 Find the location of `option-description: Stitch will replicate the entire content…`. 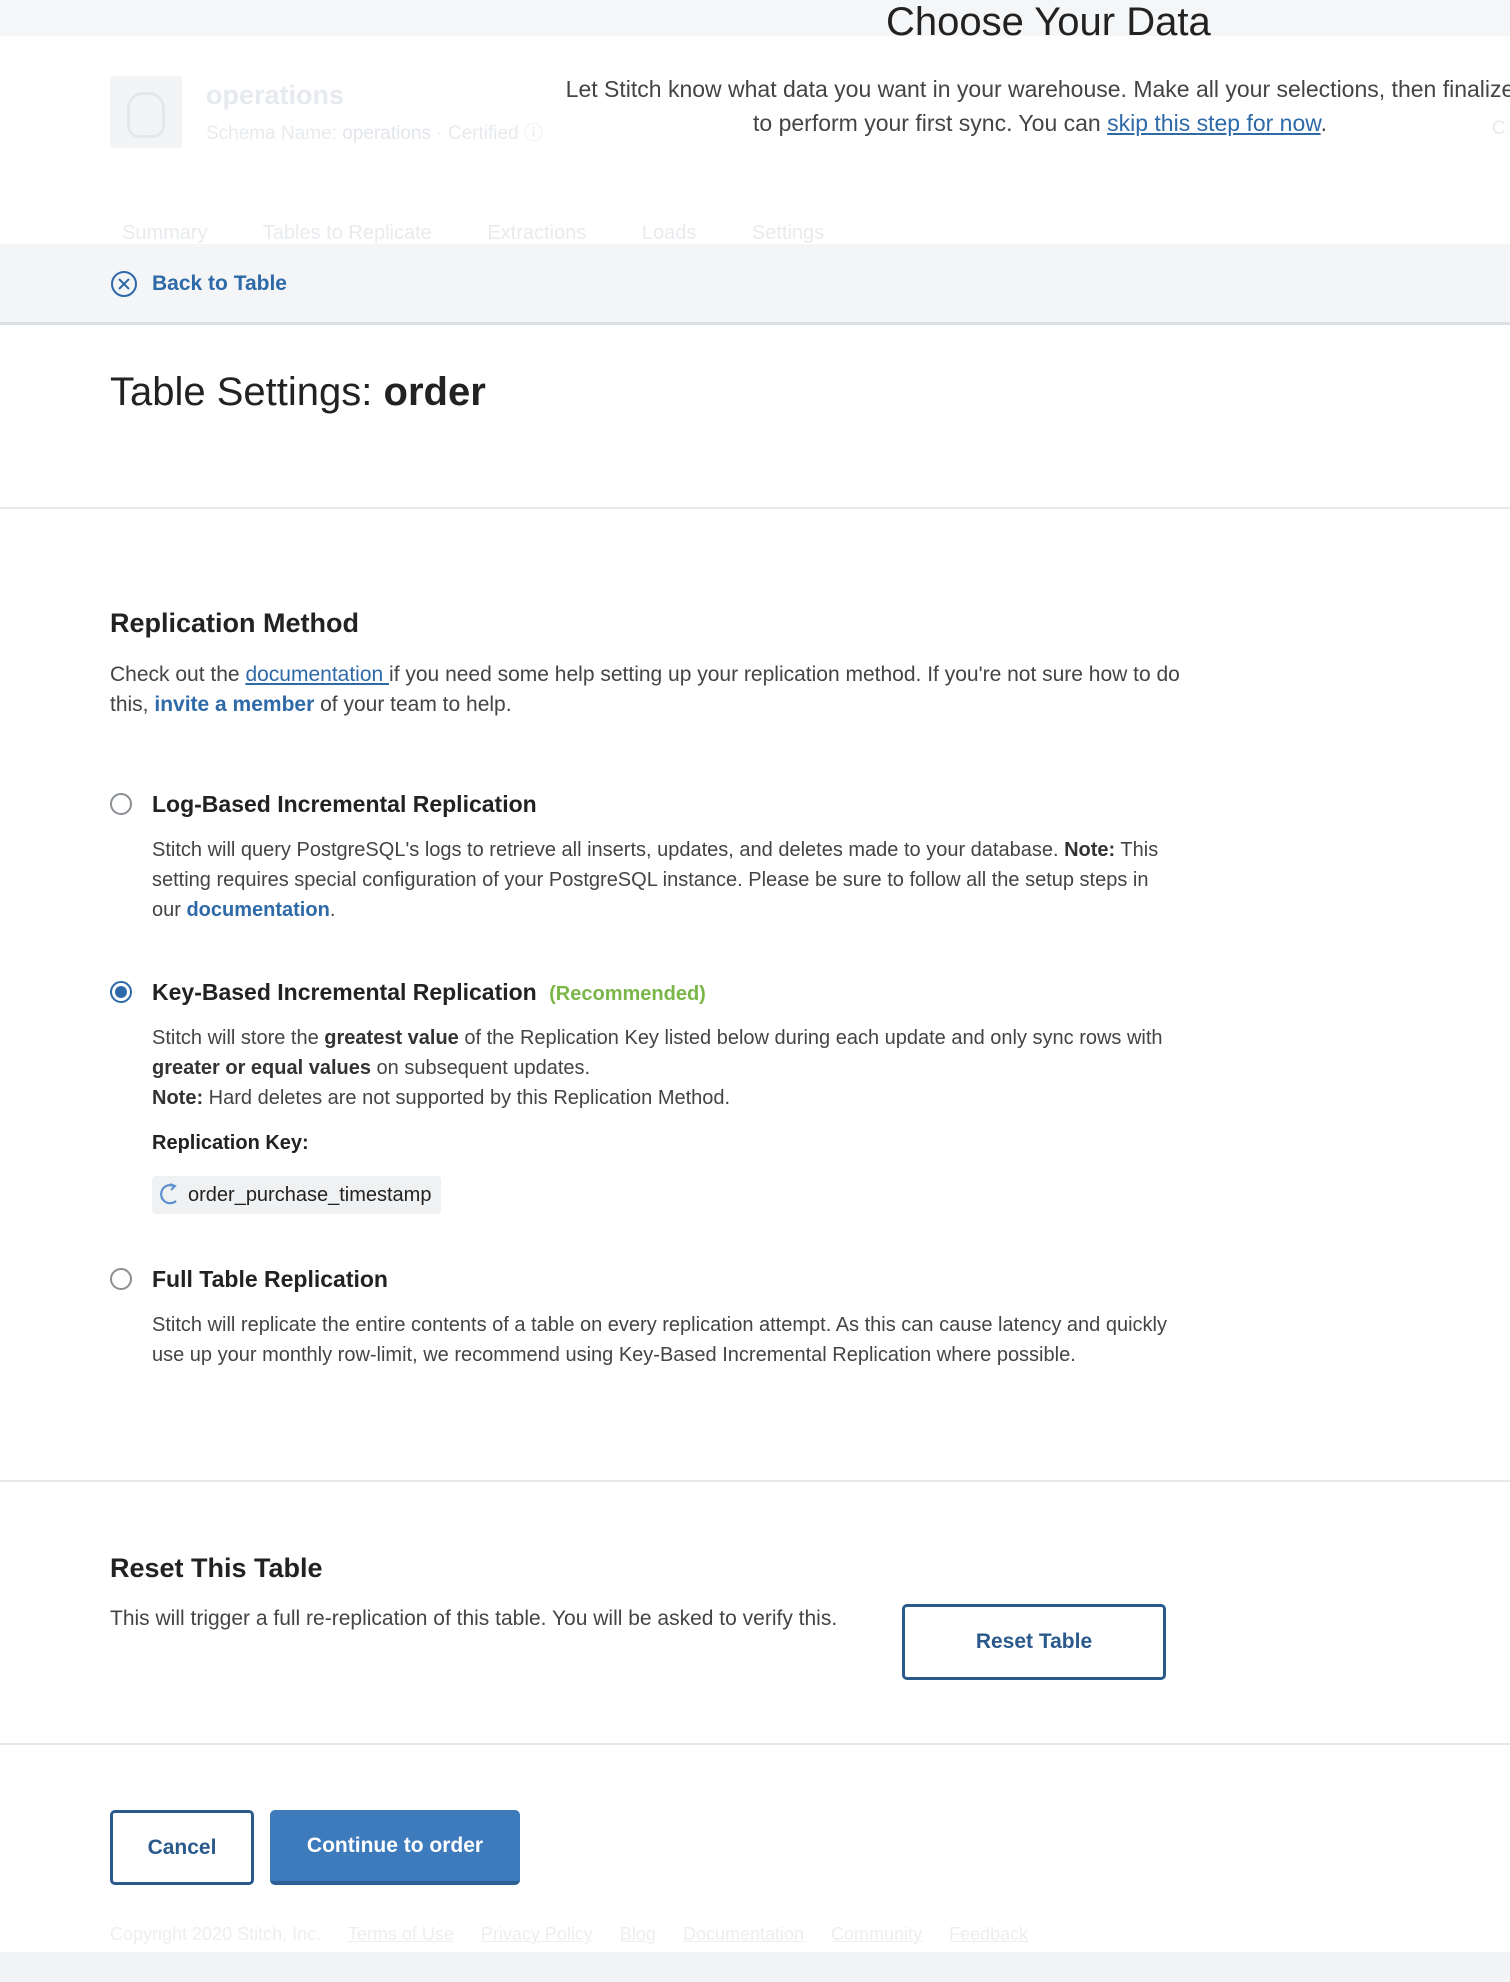

option-description: Stitch will replicate the entire content… is located at coordinates (659, 1340).